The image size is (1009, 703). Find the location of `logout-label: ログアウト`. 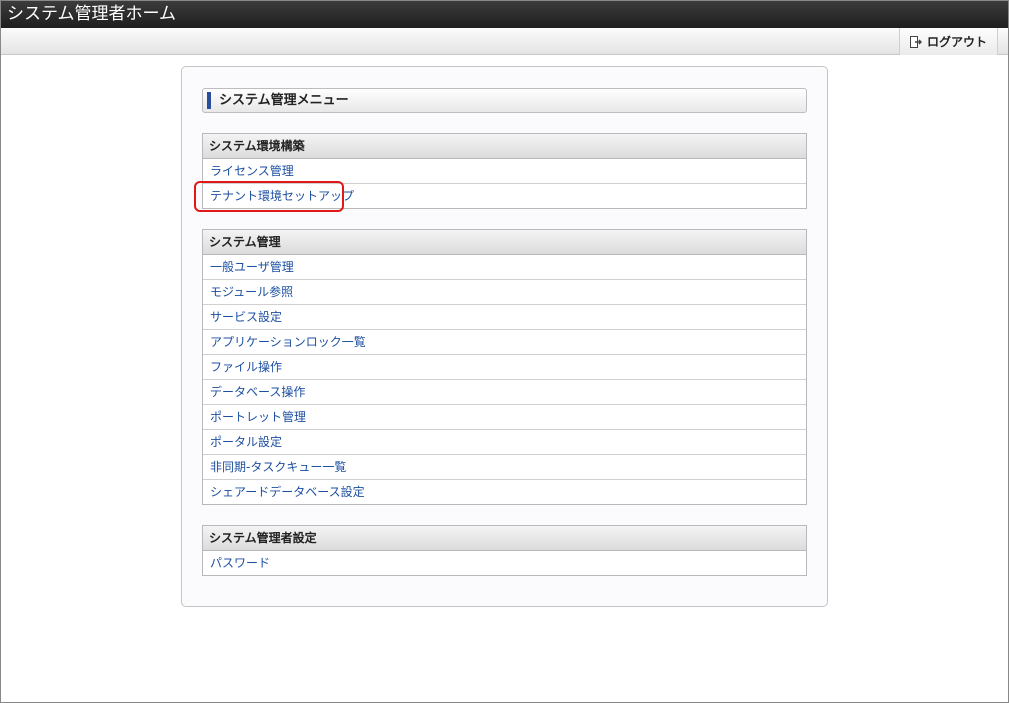

logout-label: ログアウト is located at coordinates (956, 42).